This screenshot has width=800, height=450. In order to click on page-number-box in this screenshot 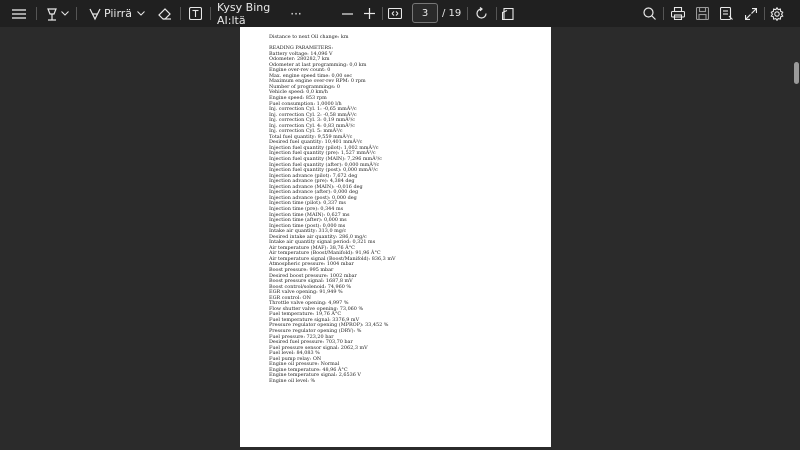, I will do `click(425, 13)`.